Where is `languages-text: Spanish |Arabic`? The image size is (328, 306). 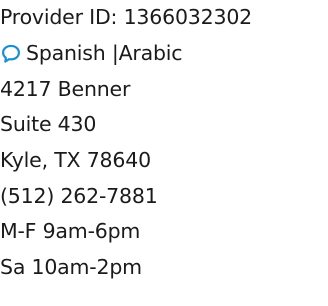
languages-text: Spanish |Arabic is located at coordinates (104, 53).